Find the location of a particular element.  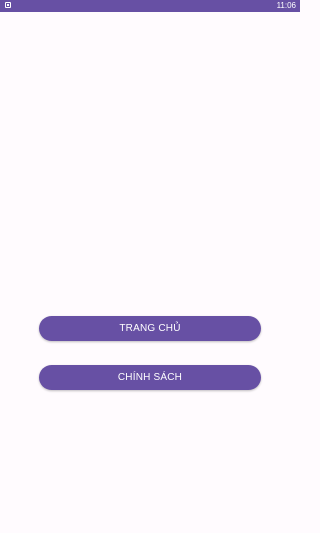

status-bar: 11:06 is located at coordinates (150, 6).